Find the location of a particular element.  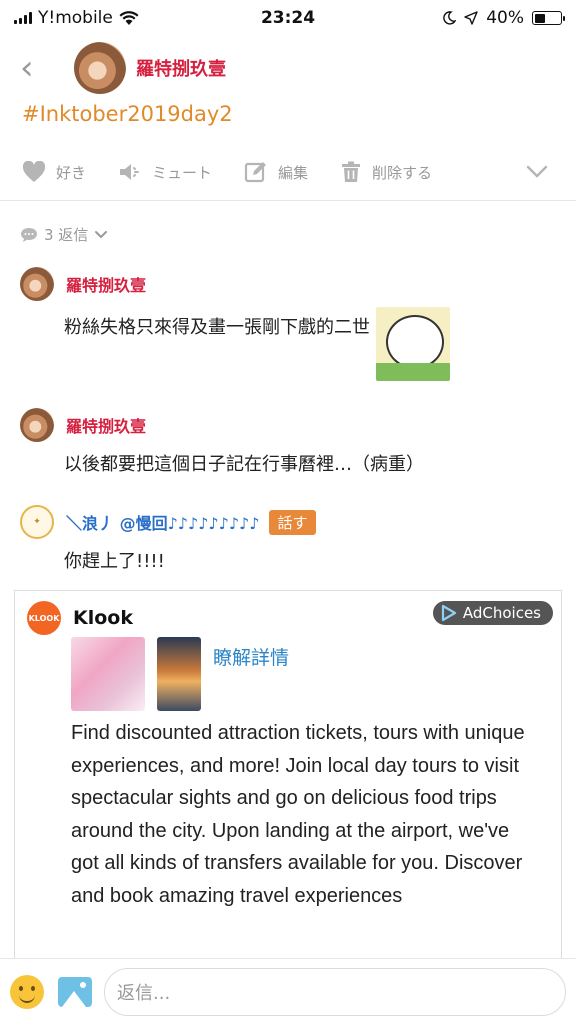

mute-button: ミュート is located at coordinates (165, 172).